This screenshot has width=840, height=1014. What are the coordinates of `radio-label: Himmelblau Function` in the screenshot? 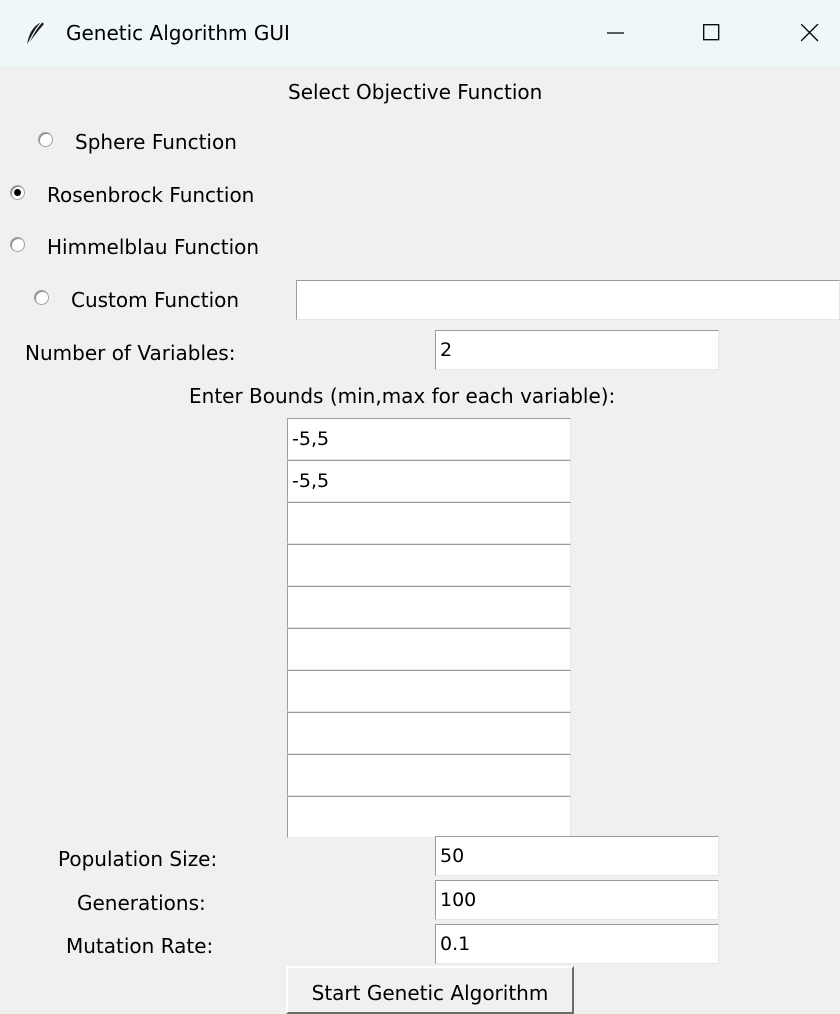 It's located at (153, 247).